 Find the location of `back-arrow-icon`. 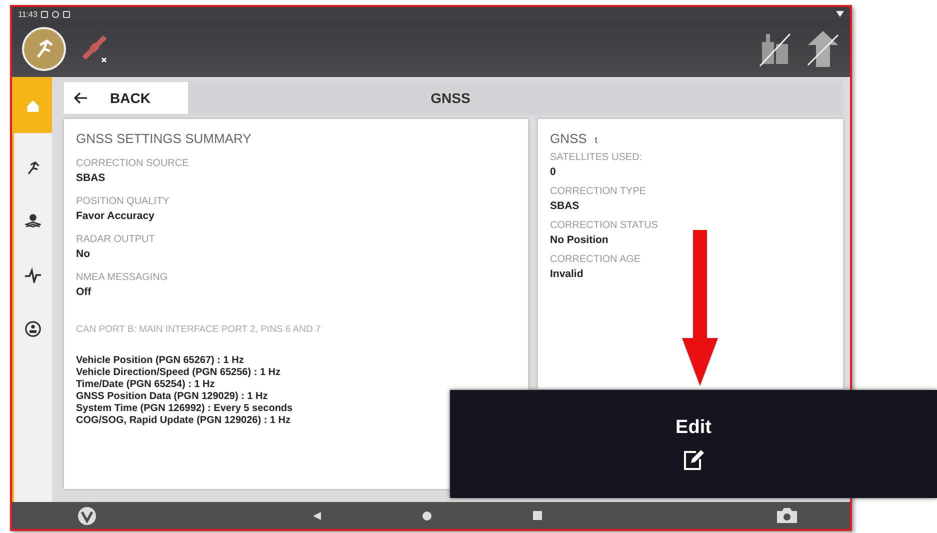

back-arrow-icon is located at coordinates (81, 98).